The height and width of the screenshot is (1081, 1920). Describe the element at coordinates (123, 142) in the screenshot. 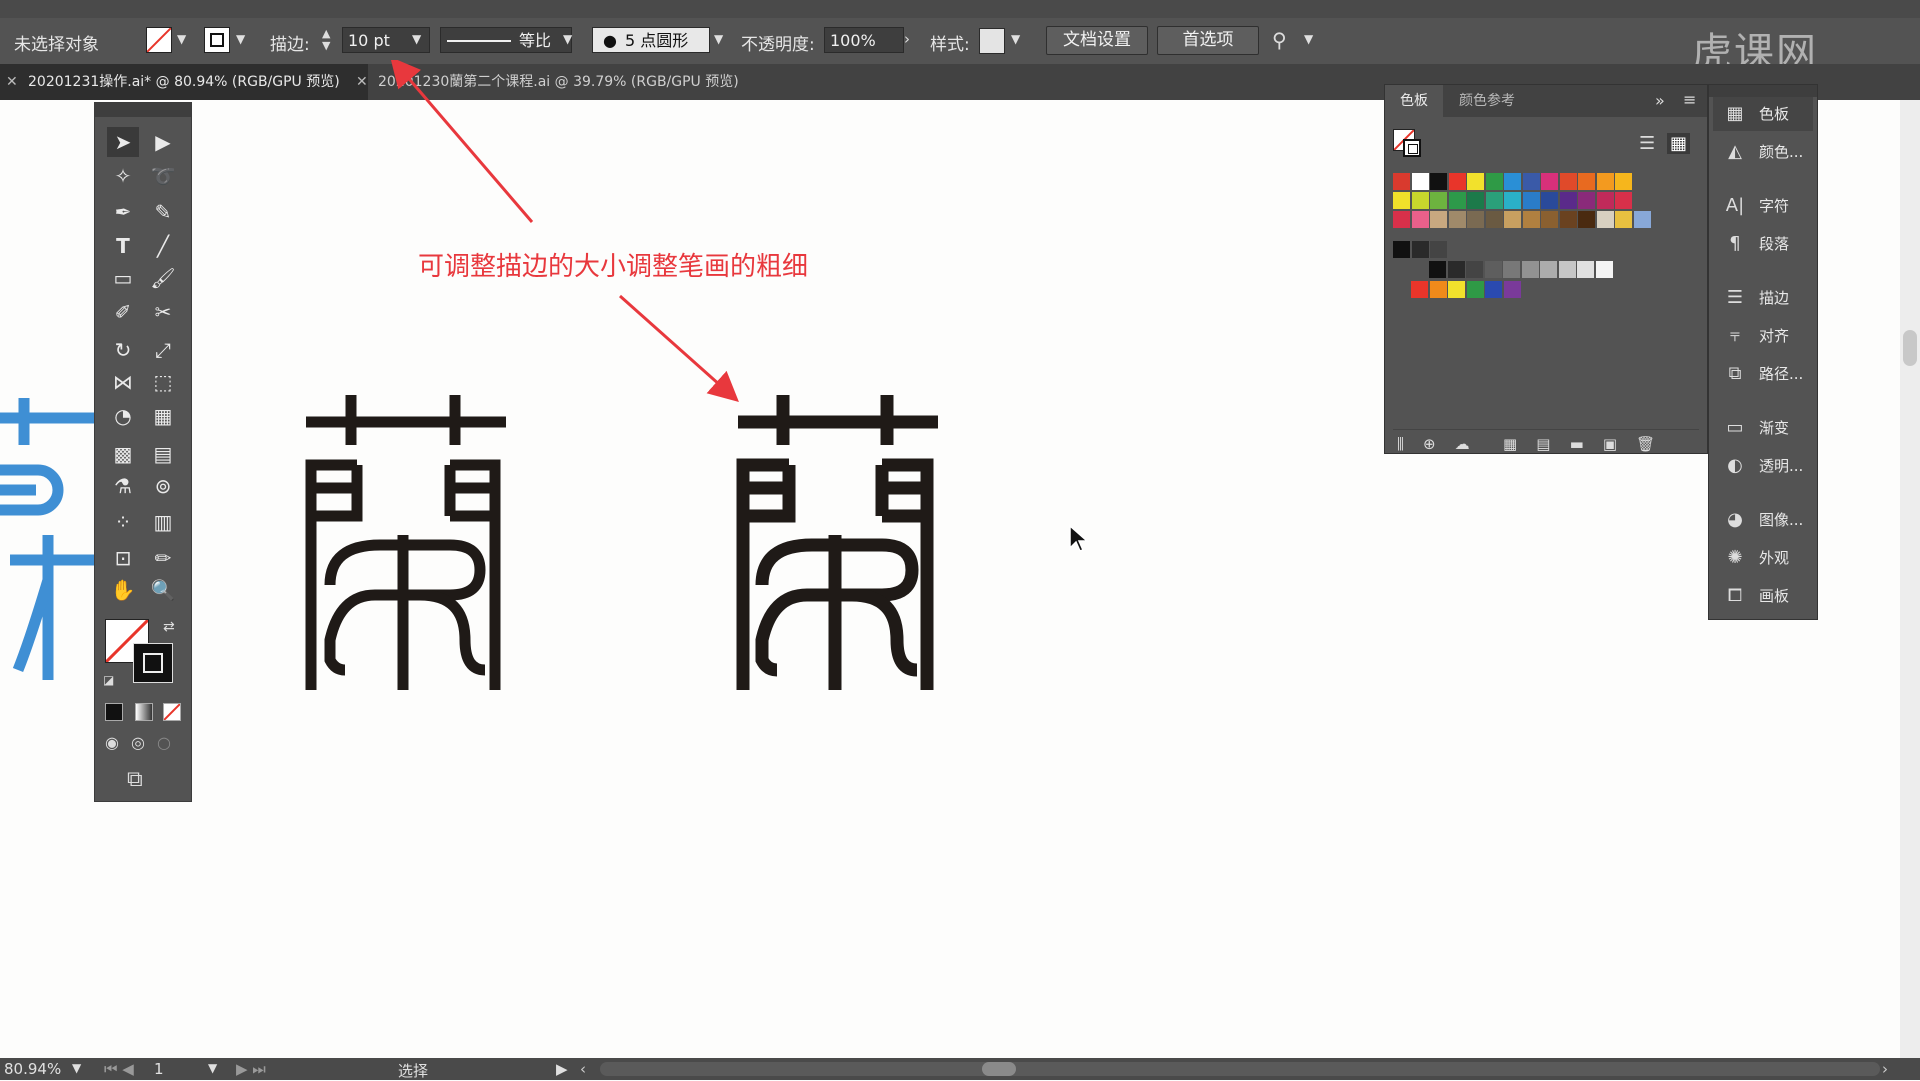

I see `selection-tool-icon: ➤` at that location.